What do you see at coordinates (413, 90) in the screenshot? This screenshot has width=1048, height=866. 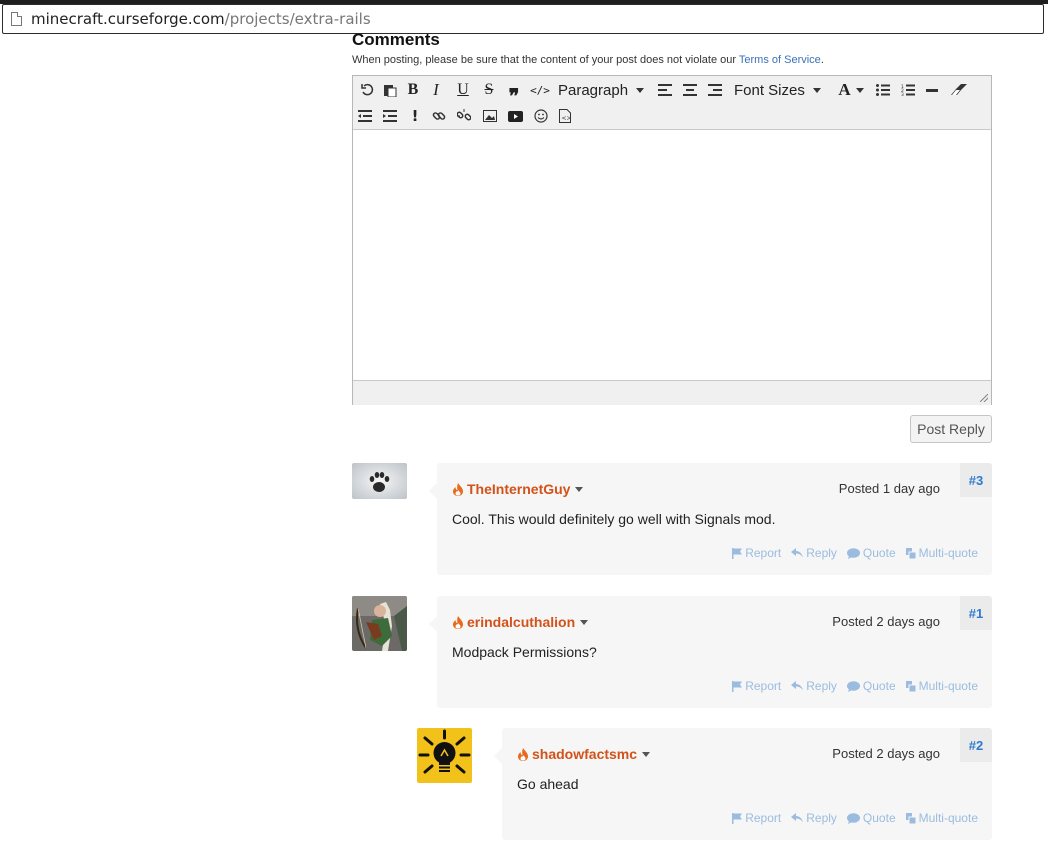 I see `bold-icon: B` at bounding box center [413, 90].